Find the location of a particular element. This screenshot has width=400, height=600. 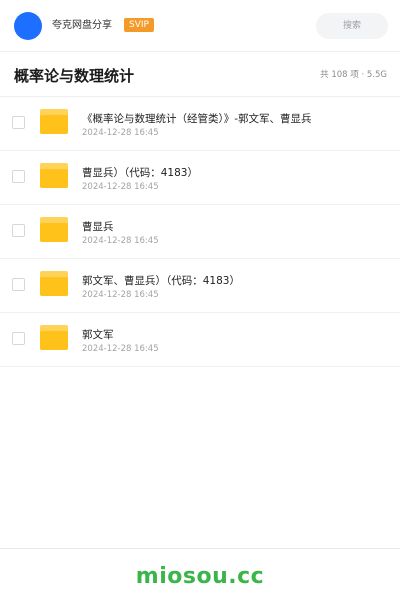

list-item: 郭文军 2024-12-28 16:45 is located at coordinates (200, 340).